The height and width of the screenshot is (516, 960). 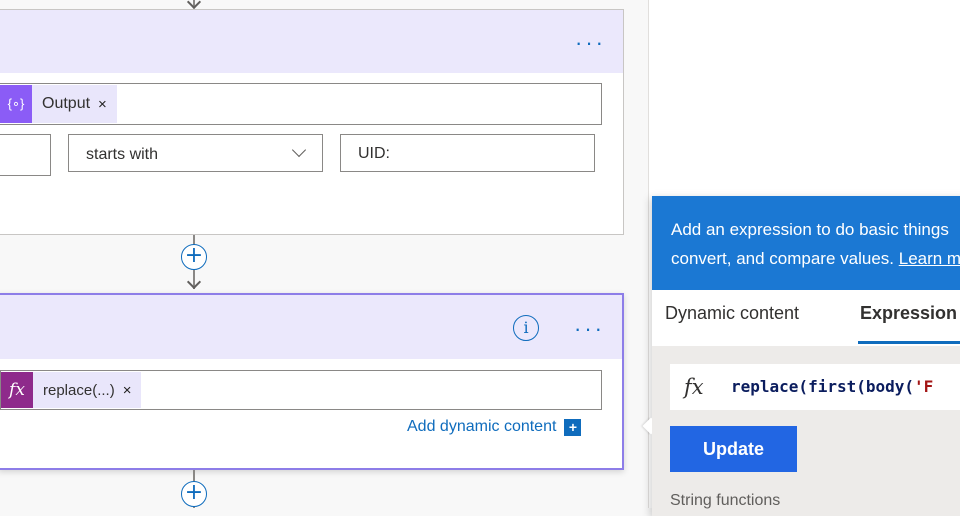 I want to click on expression-input-field: fx replace(...) ×, so click(x=301, y=390).